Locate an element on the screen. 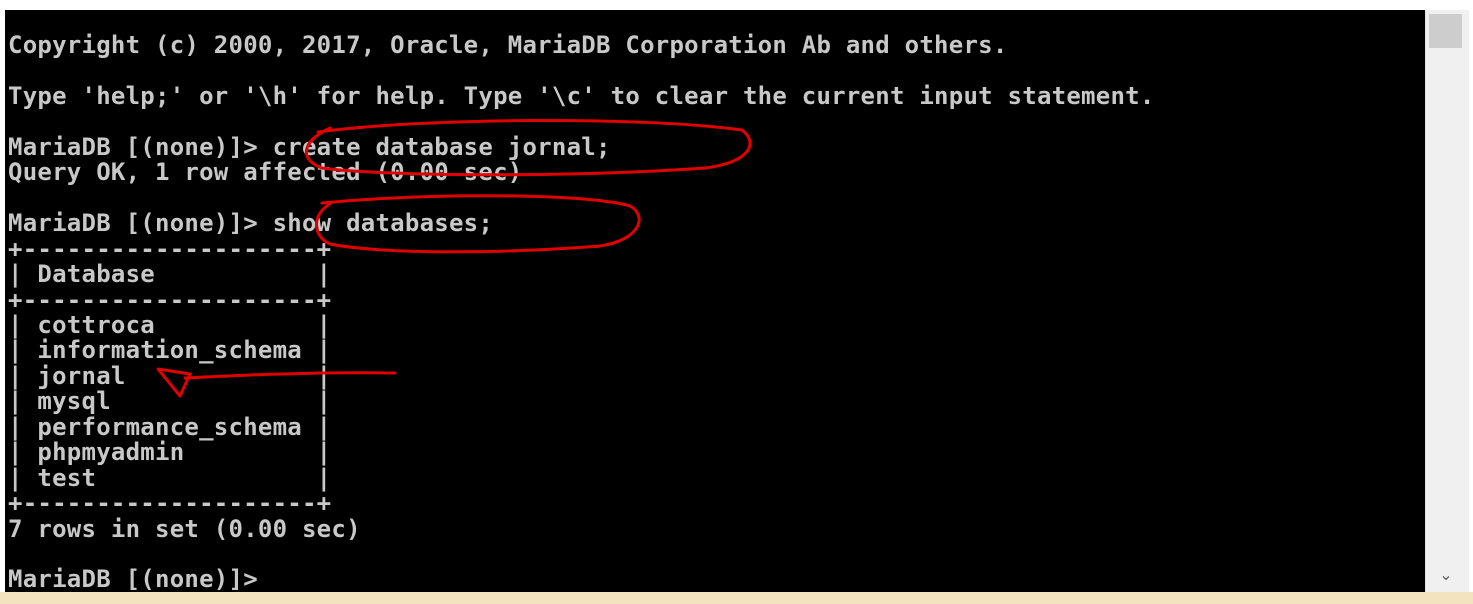  show-databases-command: MariaDB [(none)]> show databases; is located at coordinates (251, 223).